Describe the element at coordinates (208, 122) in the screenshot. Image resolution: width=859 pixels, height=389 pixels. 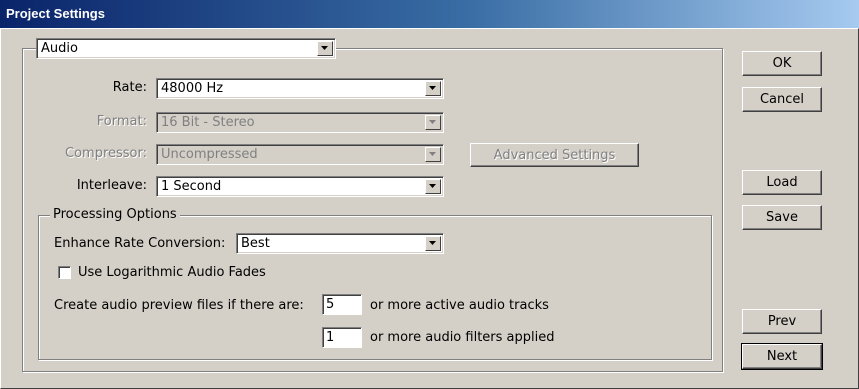
I see `format-value: 16 Bit - Stereo` at that location.